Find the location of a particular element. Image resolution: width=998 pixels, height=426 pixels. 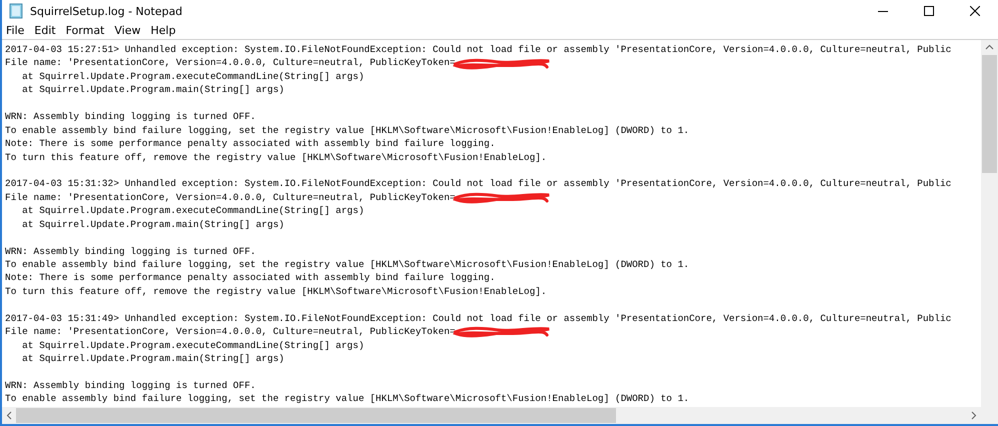

menu-item: Edit is located at coordinates (45, 30).